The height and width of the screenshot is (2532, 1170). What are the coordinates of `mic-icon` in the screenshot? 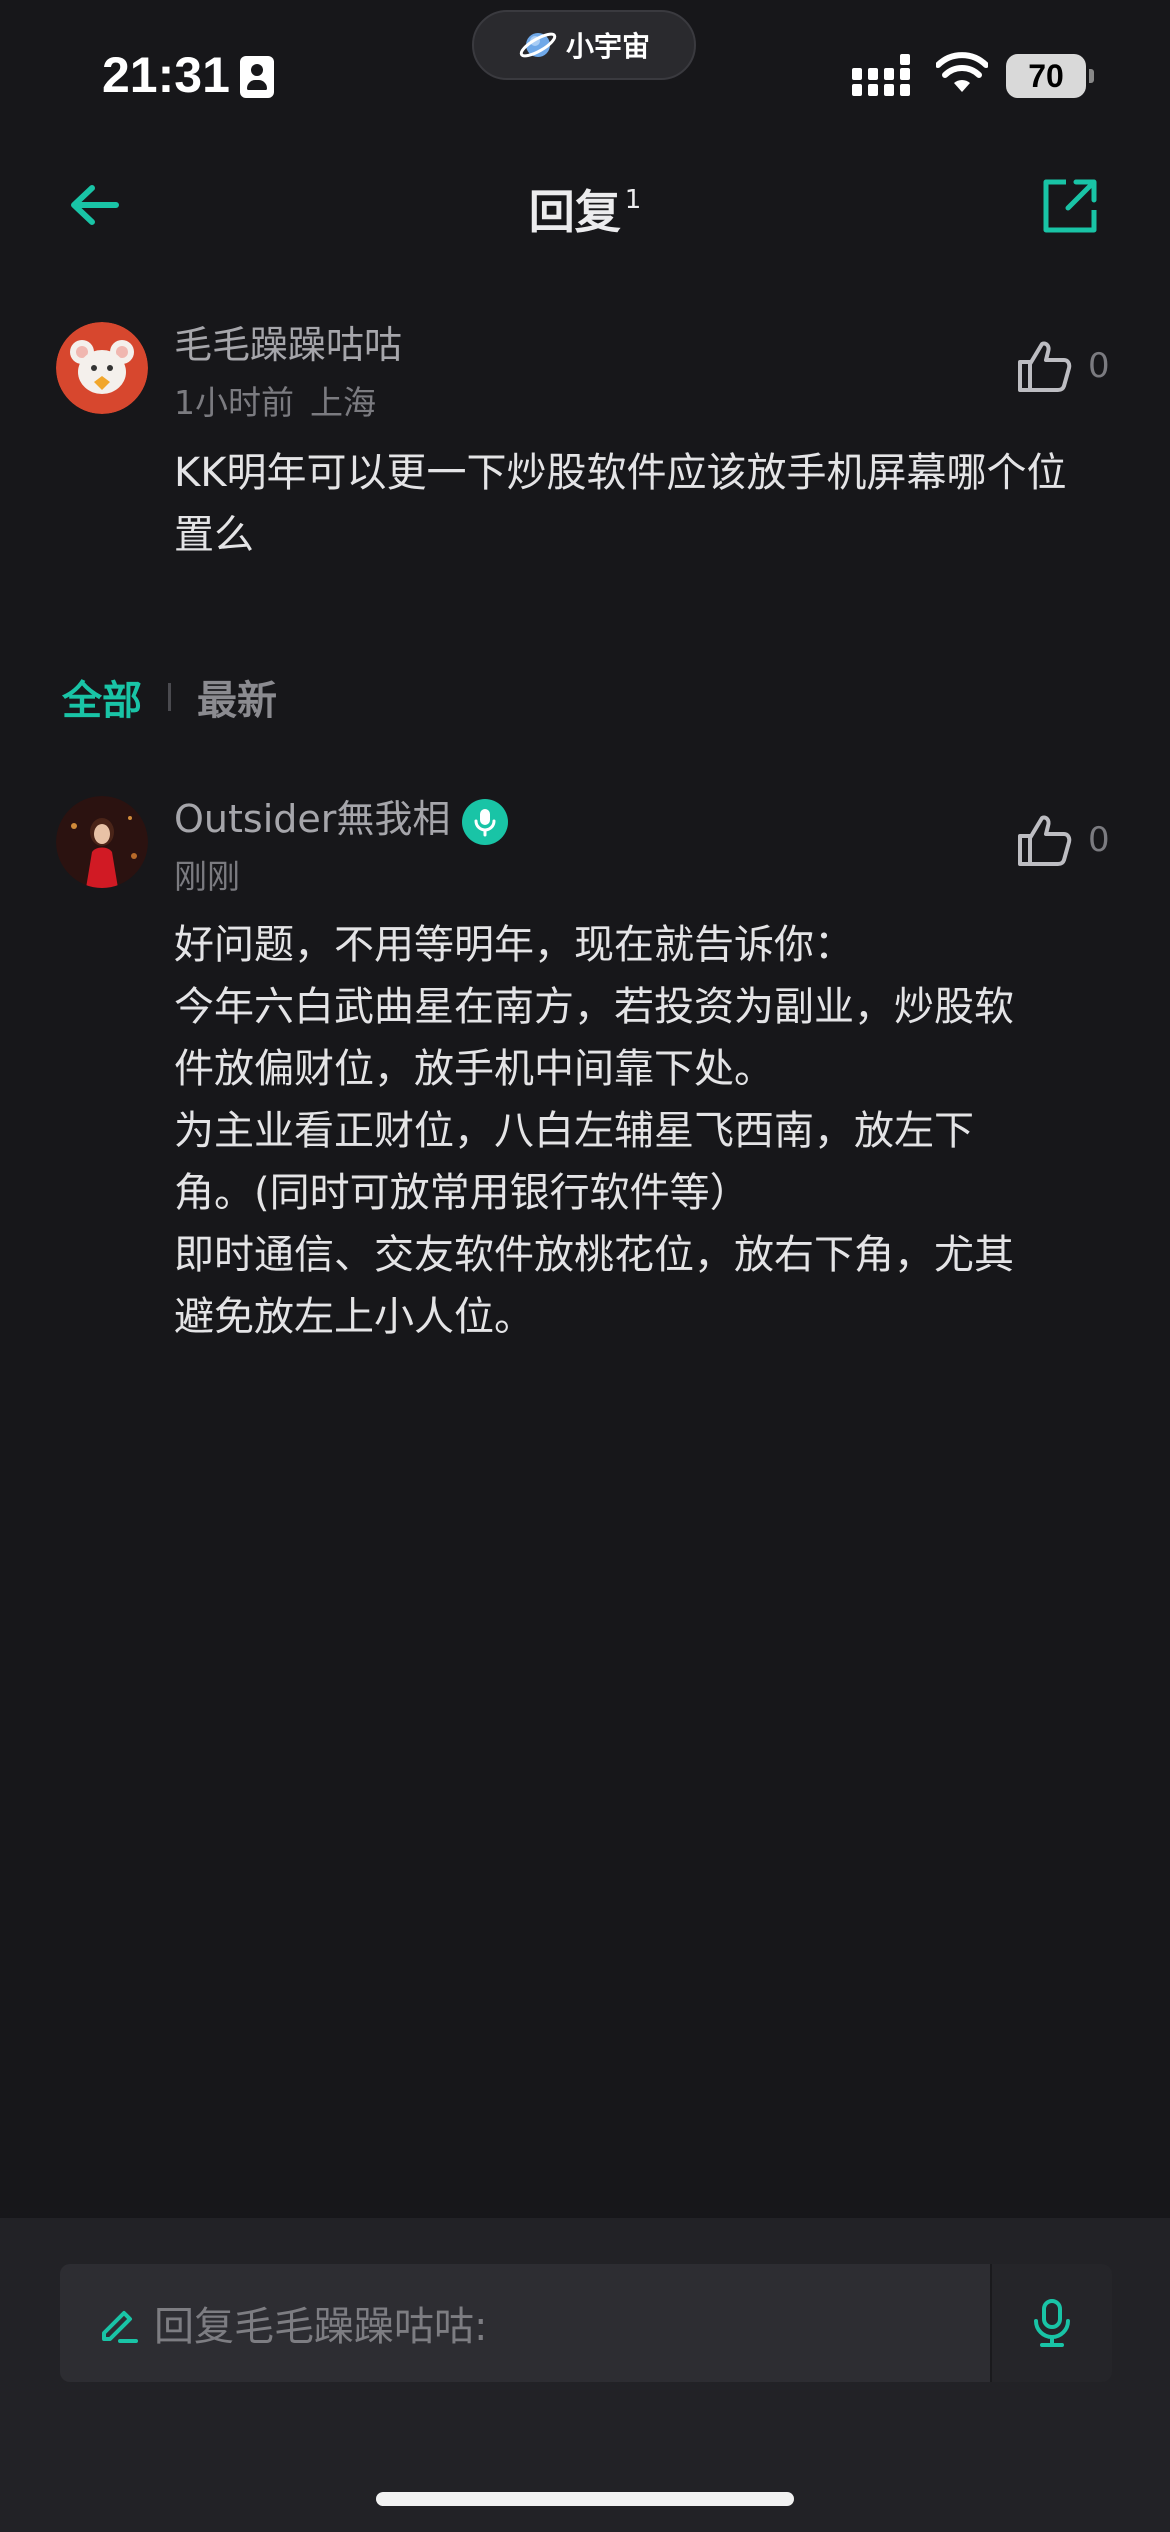 It's located at (1052, 2323).